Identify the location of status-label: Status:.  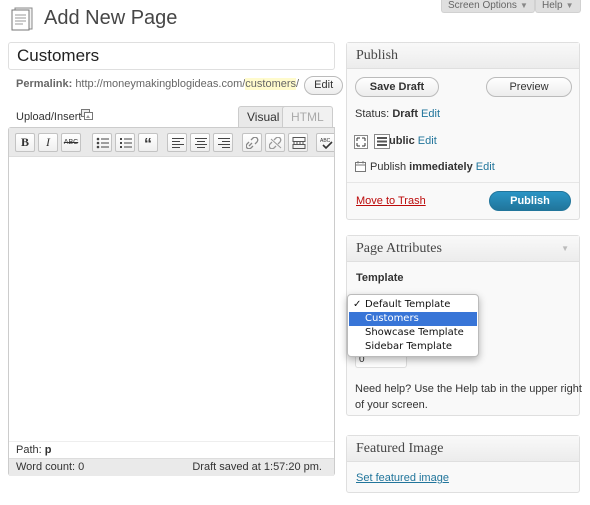
(372, 114).